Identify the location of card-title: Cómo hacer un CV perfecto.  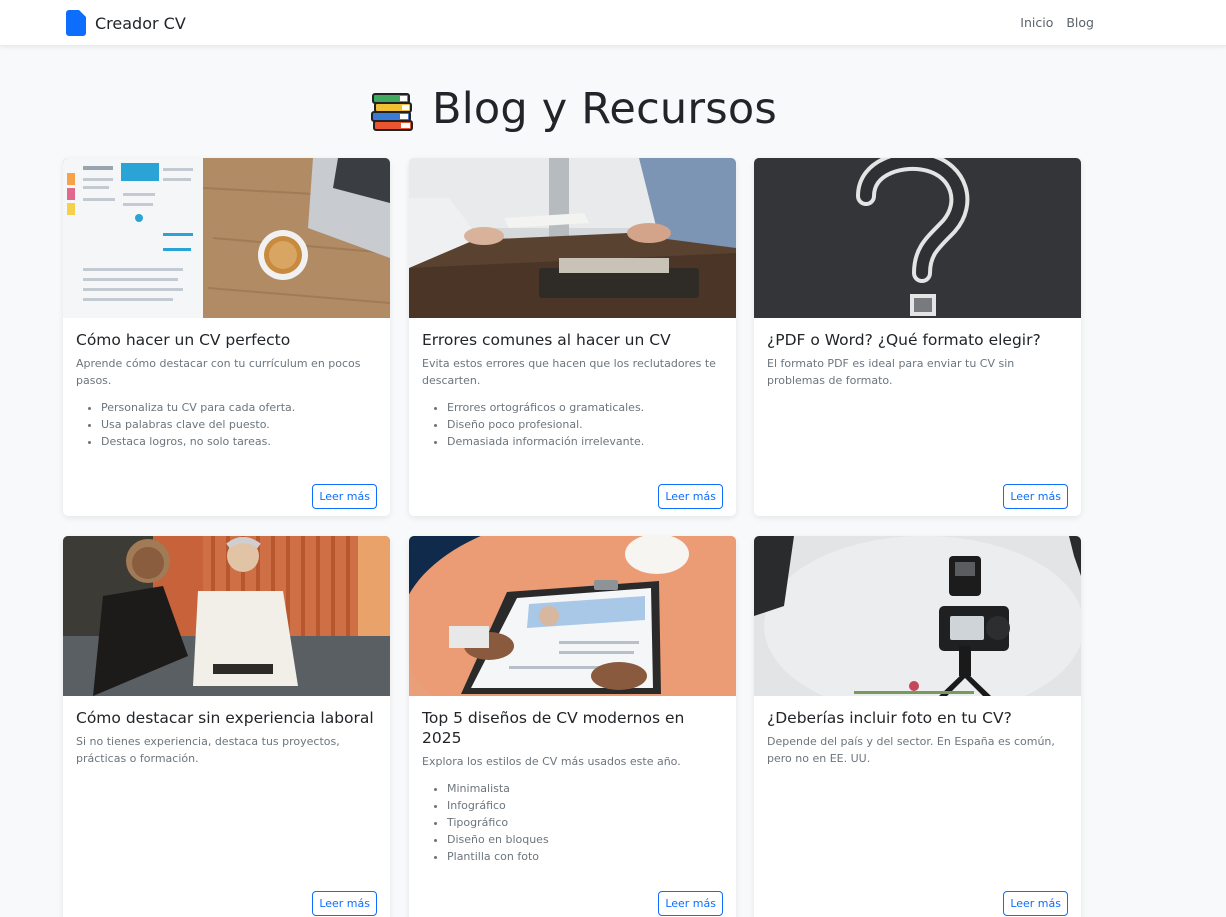
(183, 340).